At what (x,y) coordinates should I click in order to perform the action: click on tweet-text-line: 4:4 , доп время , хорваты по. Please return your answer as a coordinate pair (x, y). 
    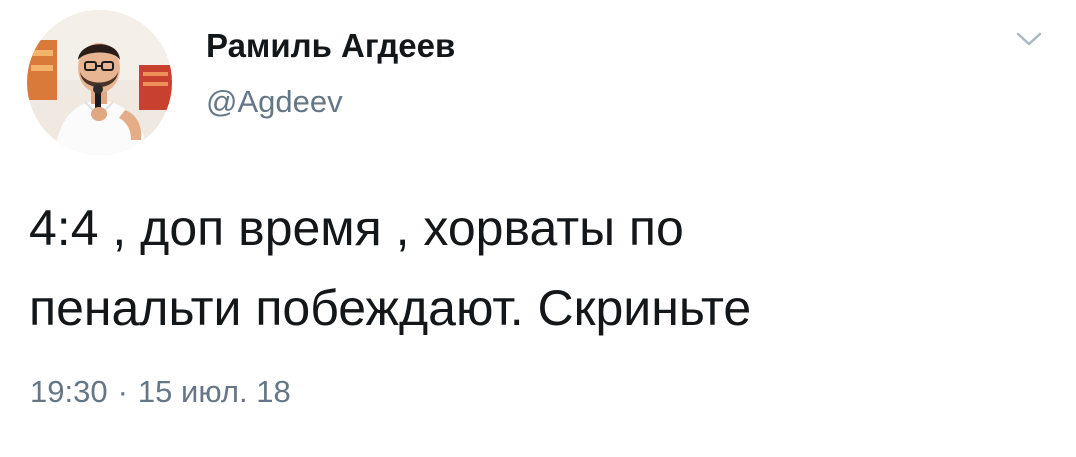
    Looking at the image, I should click on (356, 228).